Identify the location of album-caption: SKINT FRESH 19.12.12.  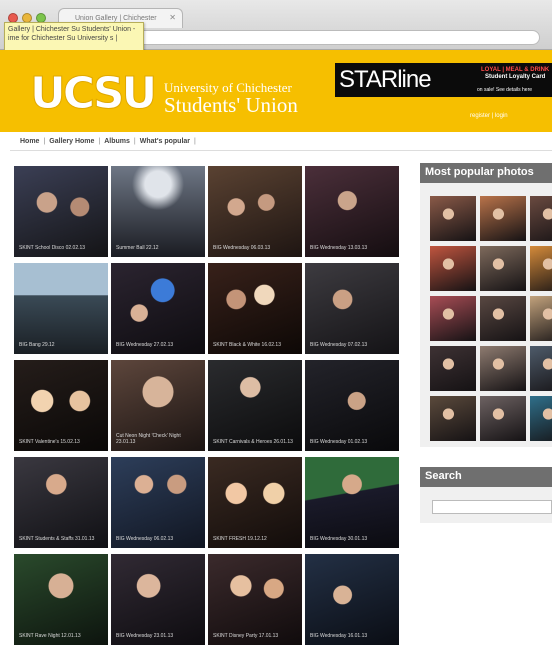
(240, 539).